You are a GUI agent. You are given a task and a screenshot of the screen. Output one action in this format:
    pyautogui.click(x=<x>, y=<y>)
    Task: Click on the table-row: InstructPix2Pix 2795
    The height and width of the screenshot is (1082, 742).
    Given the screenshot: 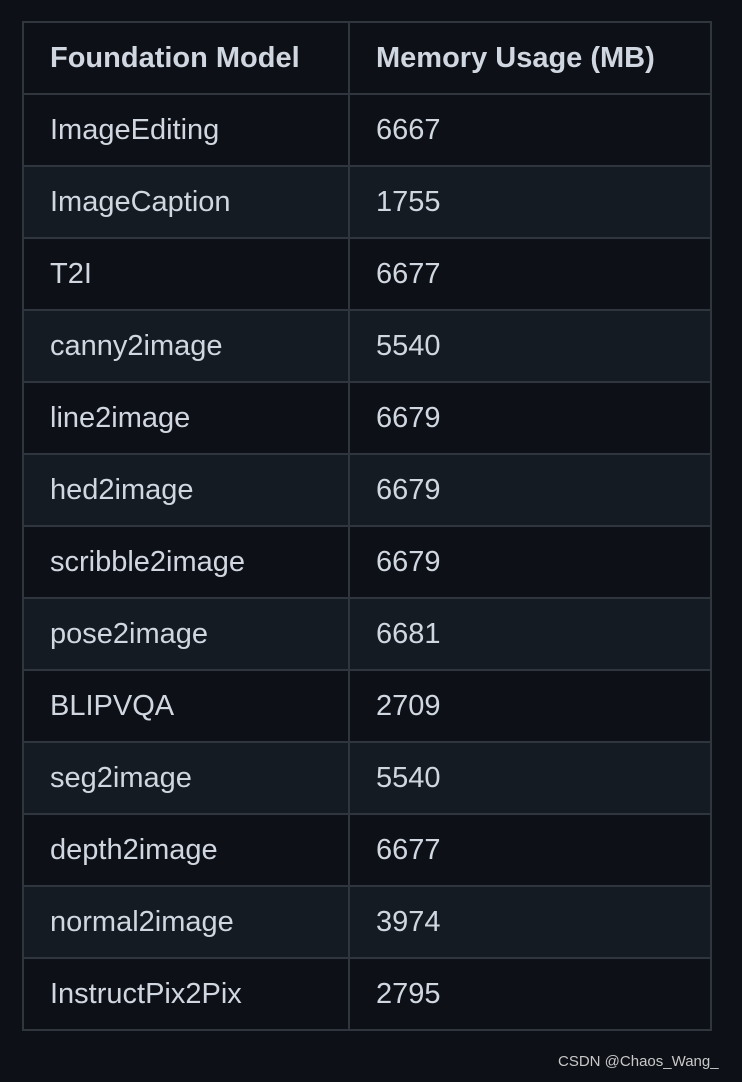 What is the action you would take?
    pyautogui.click(x=367, y=994)
    